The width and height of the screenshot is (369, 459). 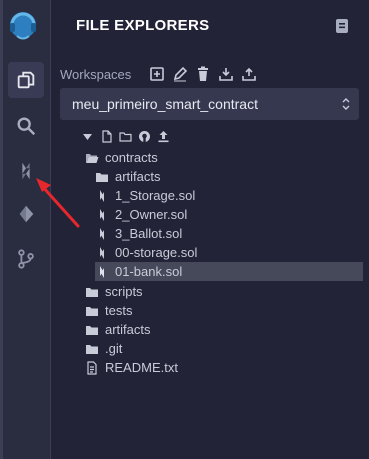 What do you see at coordinates (224, 291) in the screenshot?
I see `folder-scripts: scripts` at bounding box center [224, 291].